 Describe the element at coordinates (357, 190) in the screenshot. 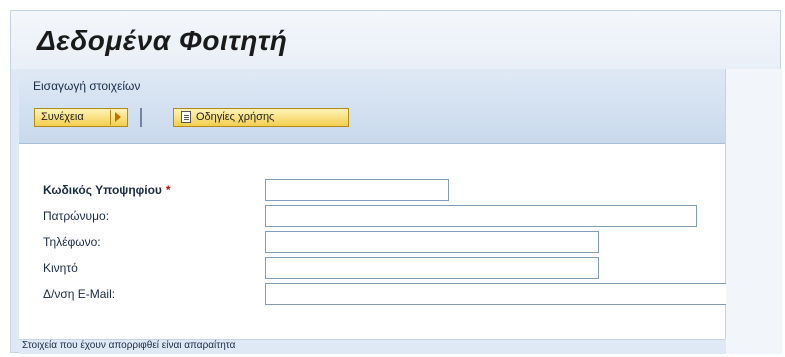

I see `candidate-code-input` at that location.